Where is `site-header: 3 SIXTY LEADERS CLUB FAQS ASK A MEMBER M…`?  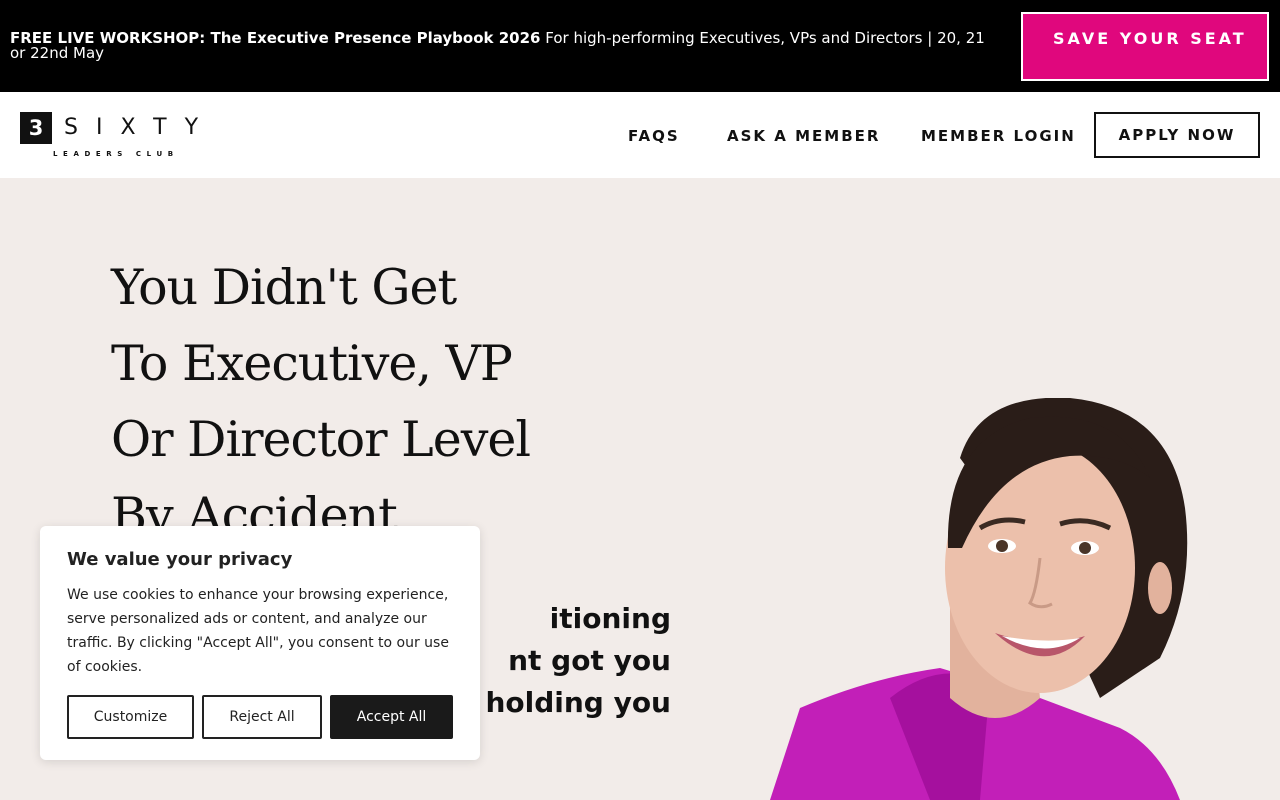
site-header: 3 SIXTY LEADERS CLUB FAQS ASK A MEMBER M… is located at coordinates (640, 135).